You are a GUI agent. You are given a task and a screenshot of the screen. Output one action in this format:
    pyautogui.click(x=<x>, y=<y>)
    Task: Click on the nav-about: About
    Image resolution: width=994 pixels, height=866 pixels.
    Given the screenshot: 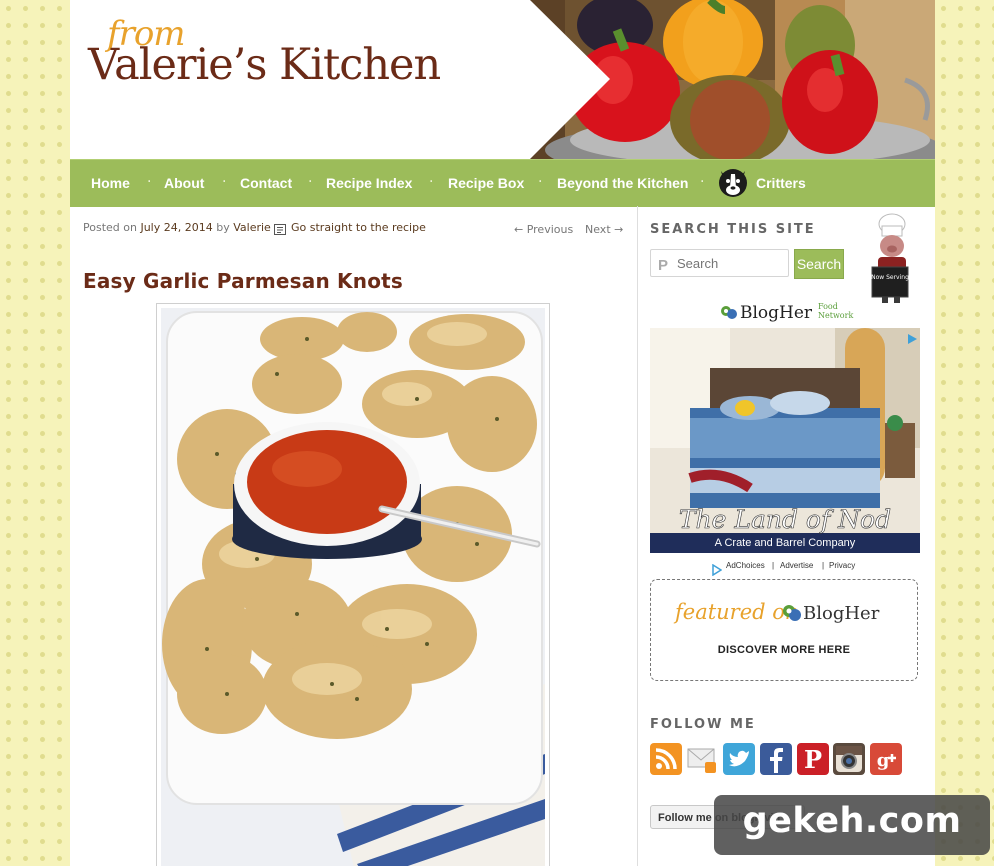 What is the action you would take?
    pyautogui.click(x=184, y=183)
    